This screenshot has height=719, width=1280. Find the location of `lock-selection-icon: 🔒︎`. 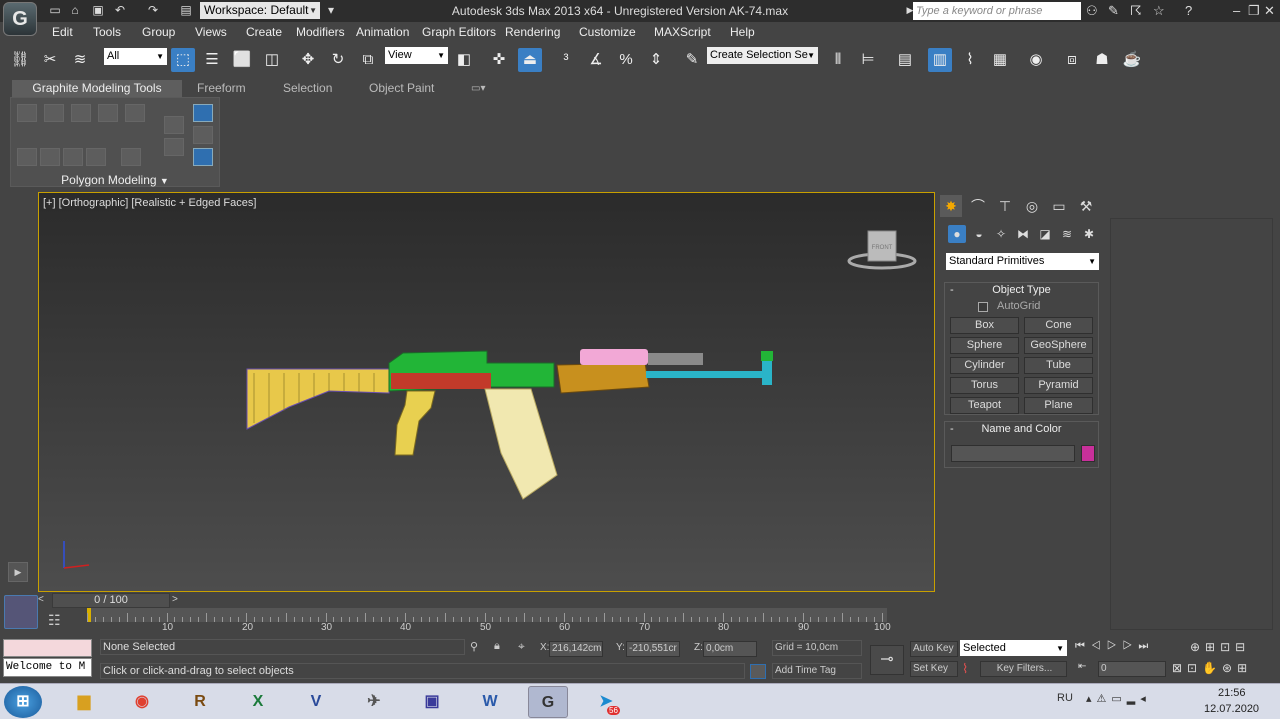

lock-selection-icon: 🔒︎ is located at coordinates (497, 646).